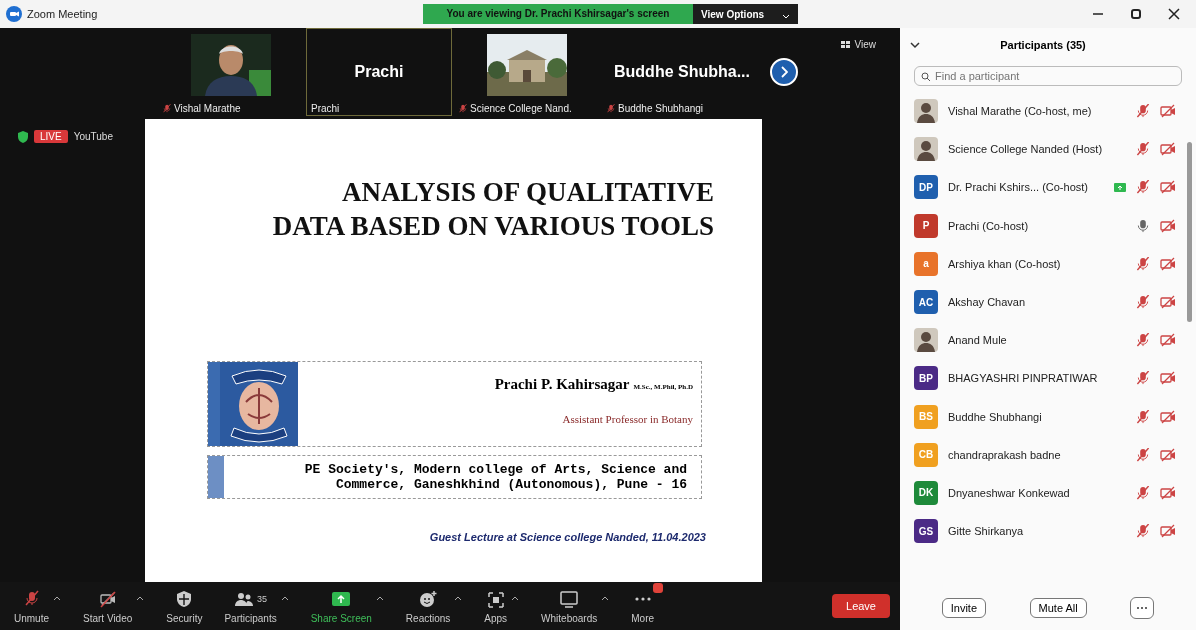 Image resolution: width=1196 pixels, height=630 pixels. Describe the element at coordinates (1020, 111) in the screenshot. I see `participant-name: Vishal Marathe (Co-host, me)` at that location.